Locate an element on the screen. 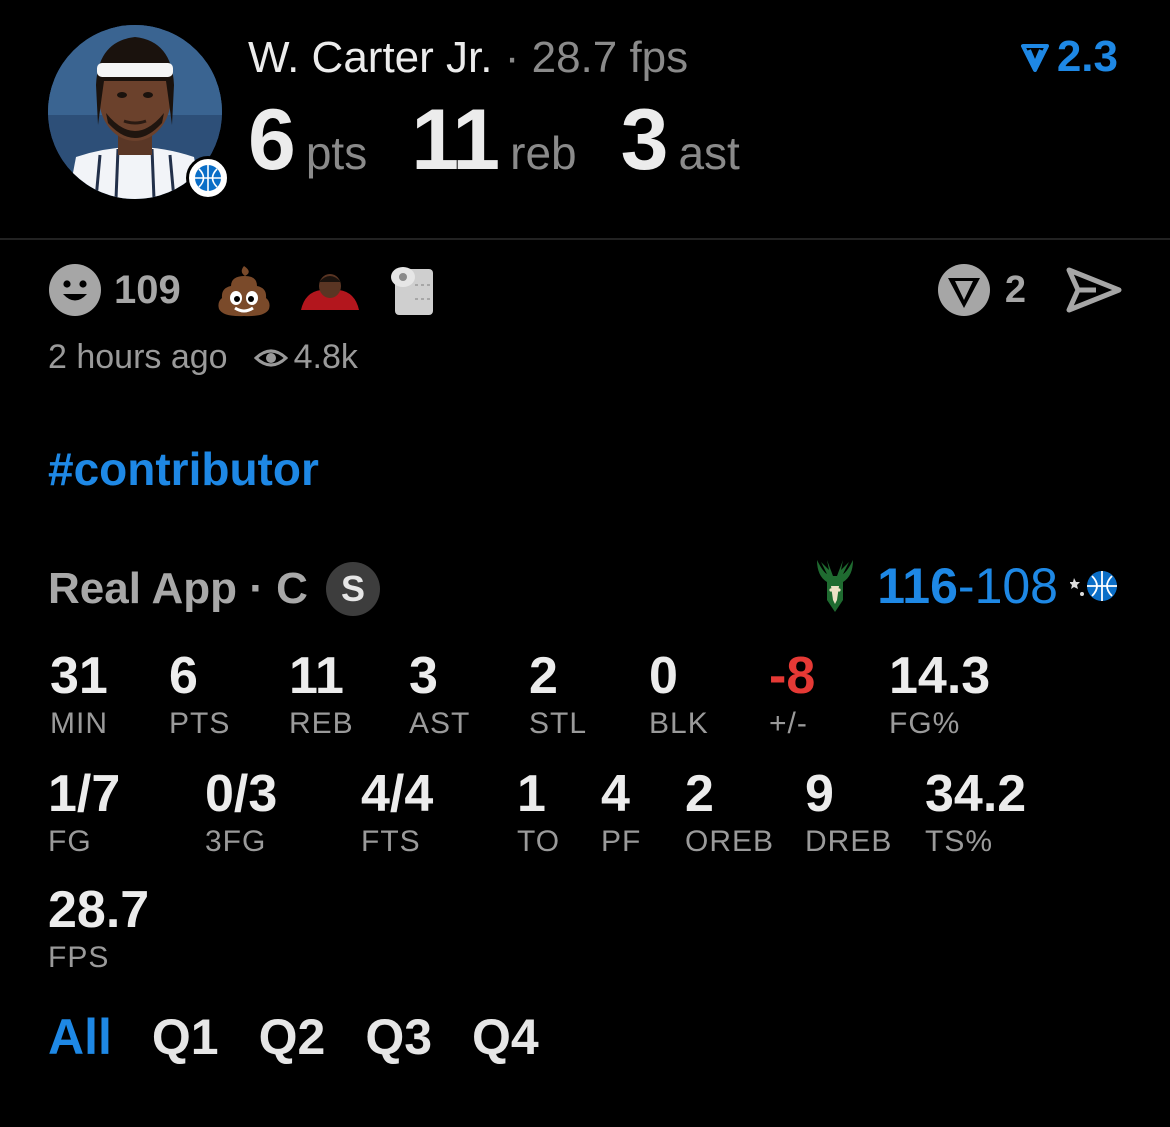 This screenshot has height=1127, width=1170. stat-label: AST is located at coordinates (440, 723).